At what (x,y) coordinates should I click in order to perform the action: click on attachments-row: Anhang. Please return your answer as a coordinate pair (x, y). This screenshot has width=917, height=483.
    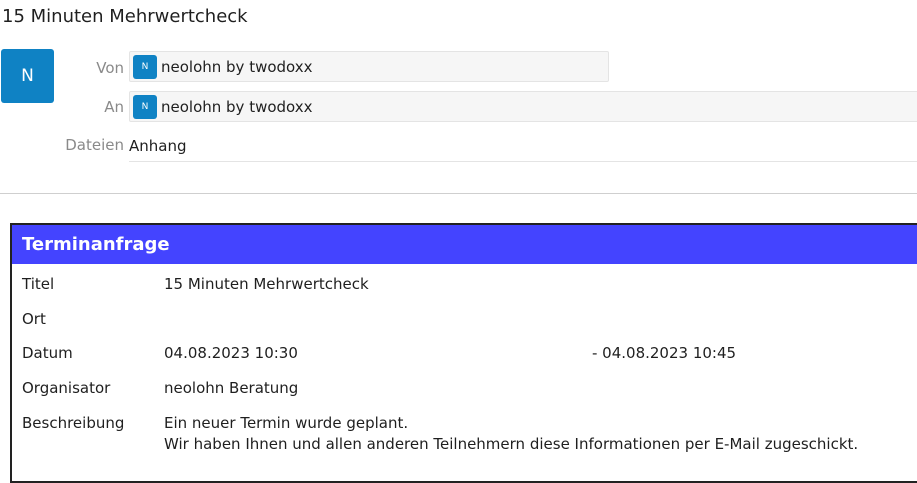
    Looking at the image, I should click on (523, 146).